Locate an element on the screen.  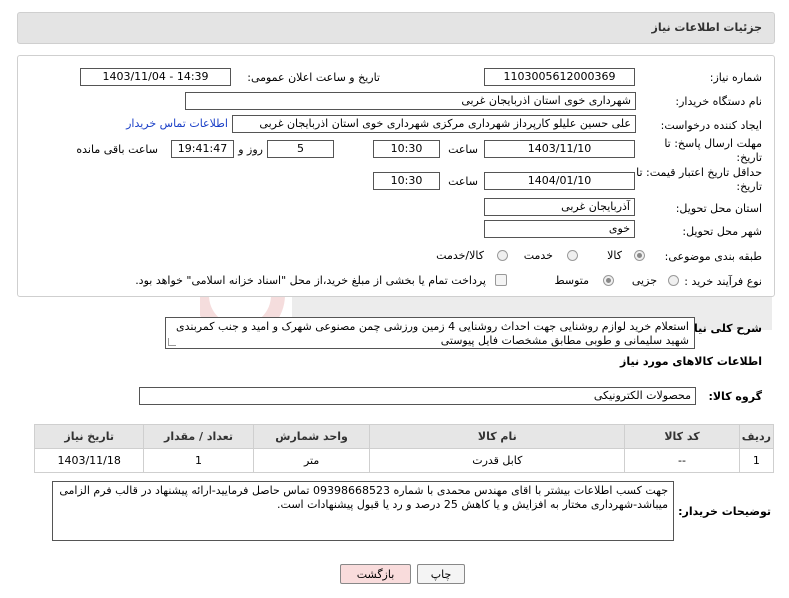
announce-date-label: تاریخ و ساعت اعلان عمومی: is located at coordinates (313, 77).